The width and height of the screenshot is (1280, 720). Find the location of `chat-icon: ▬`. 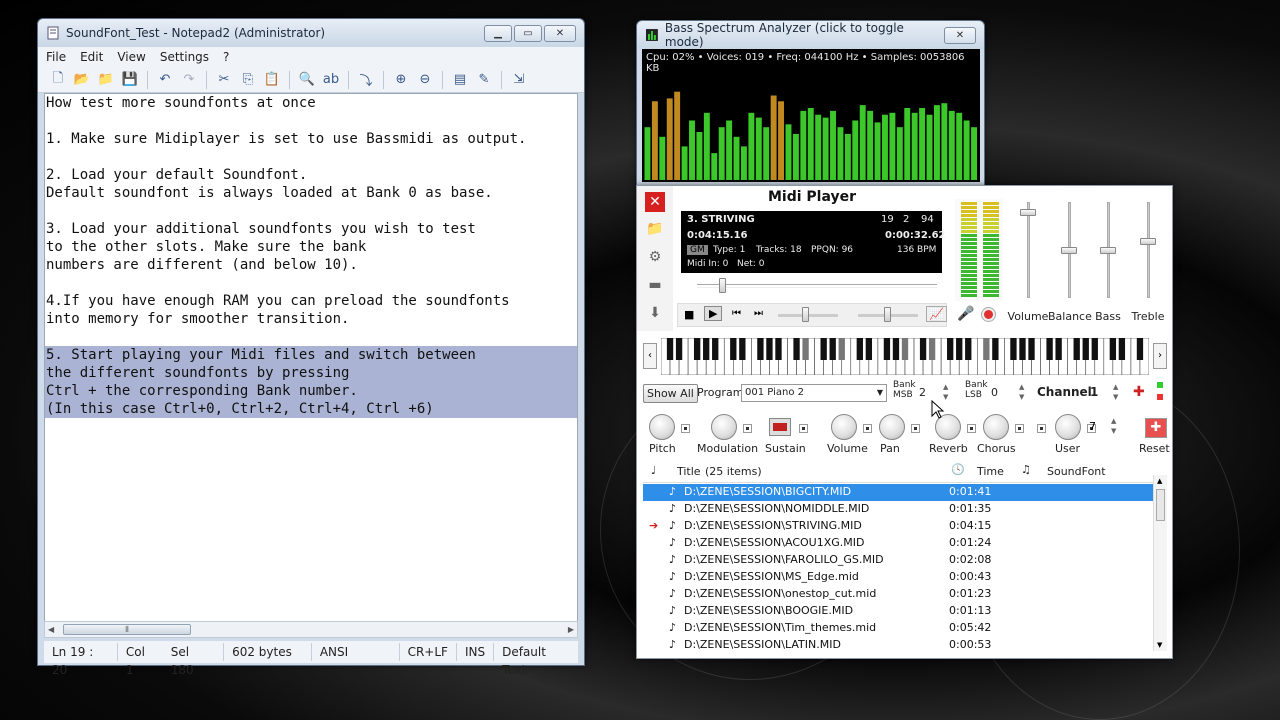

chat-icon: ▬ is located at coordinates (655, 285).